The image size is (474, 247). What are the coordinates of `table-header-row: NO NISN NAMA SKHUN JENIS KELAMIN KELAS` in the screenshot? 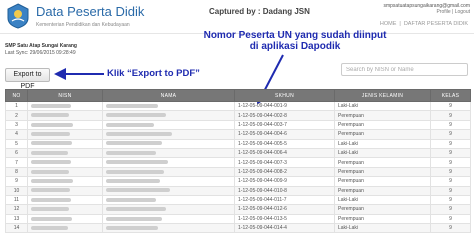 It's located at (238, 95).